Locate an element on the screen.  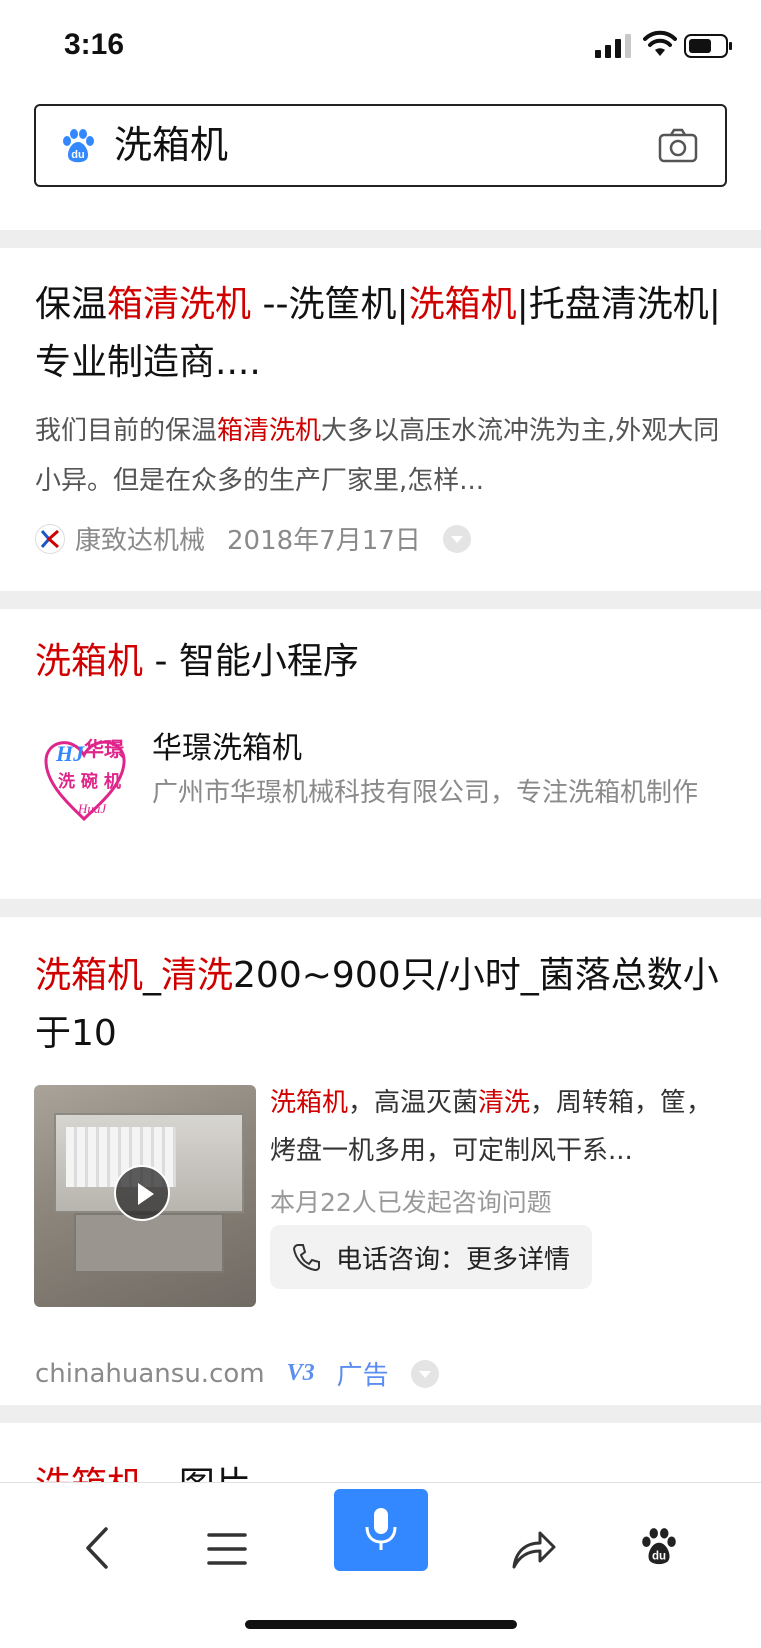
text-segment: ，高温灭菌 is located at coordinates (413, 1103).